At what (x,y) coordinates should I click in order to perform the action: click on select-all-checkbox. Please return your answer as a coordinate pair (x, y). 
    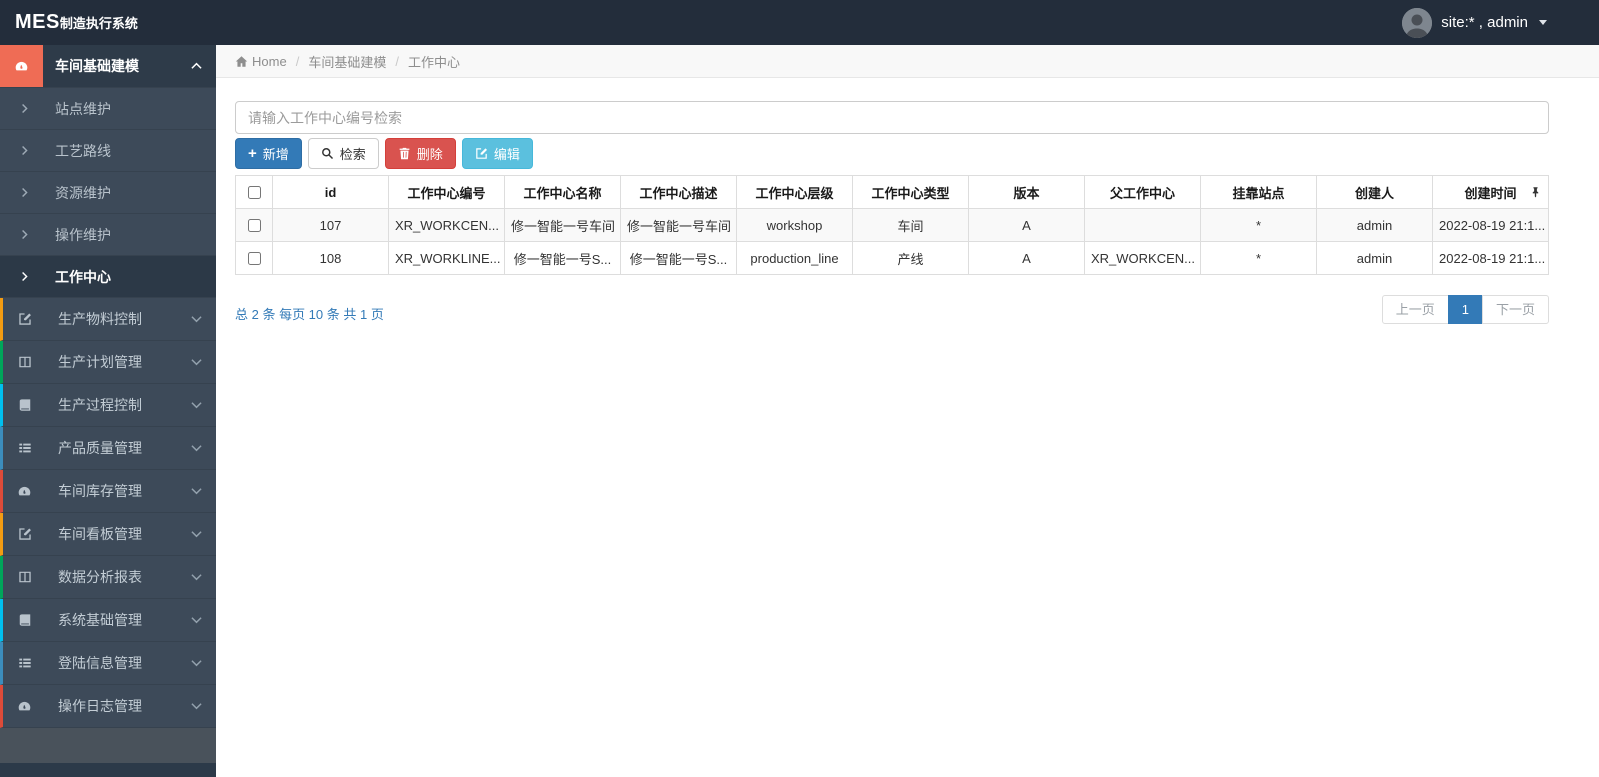
    Looking at the image, I should click on (254, 192).